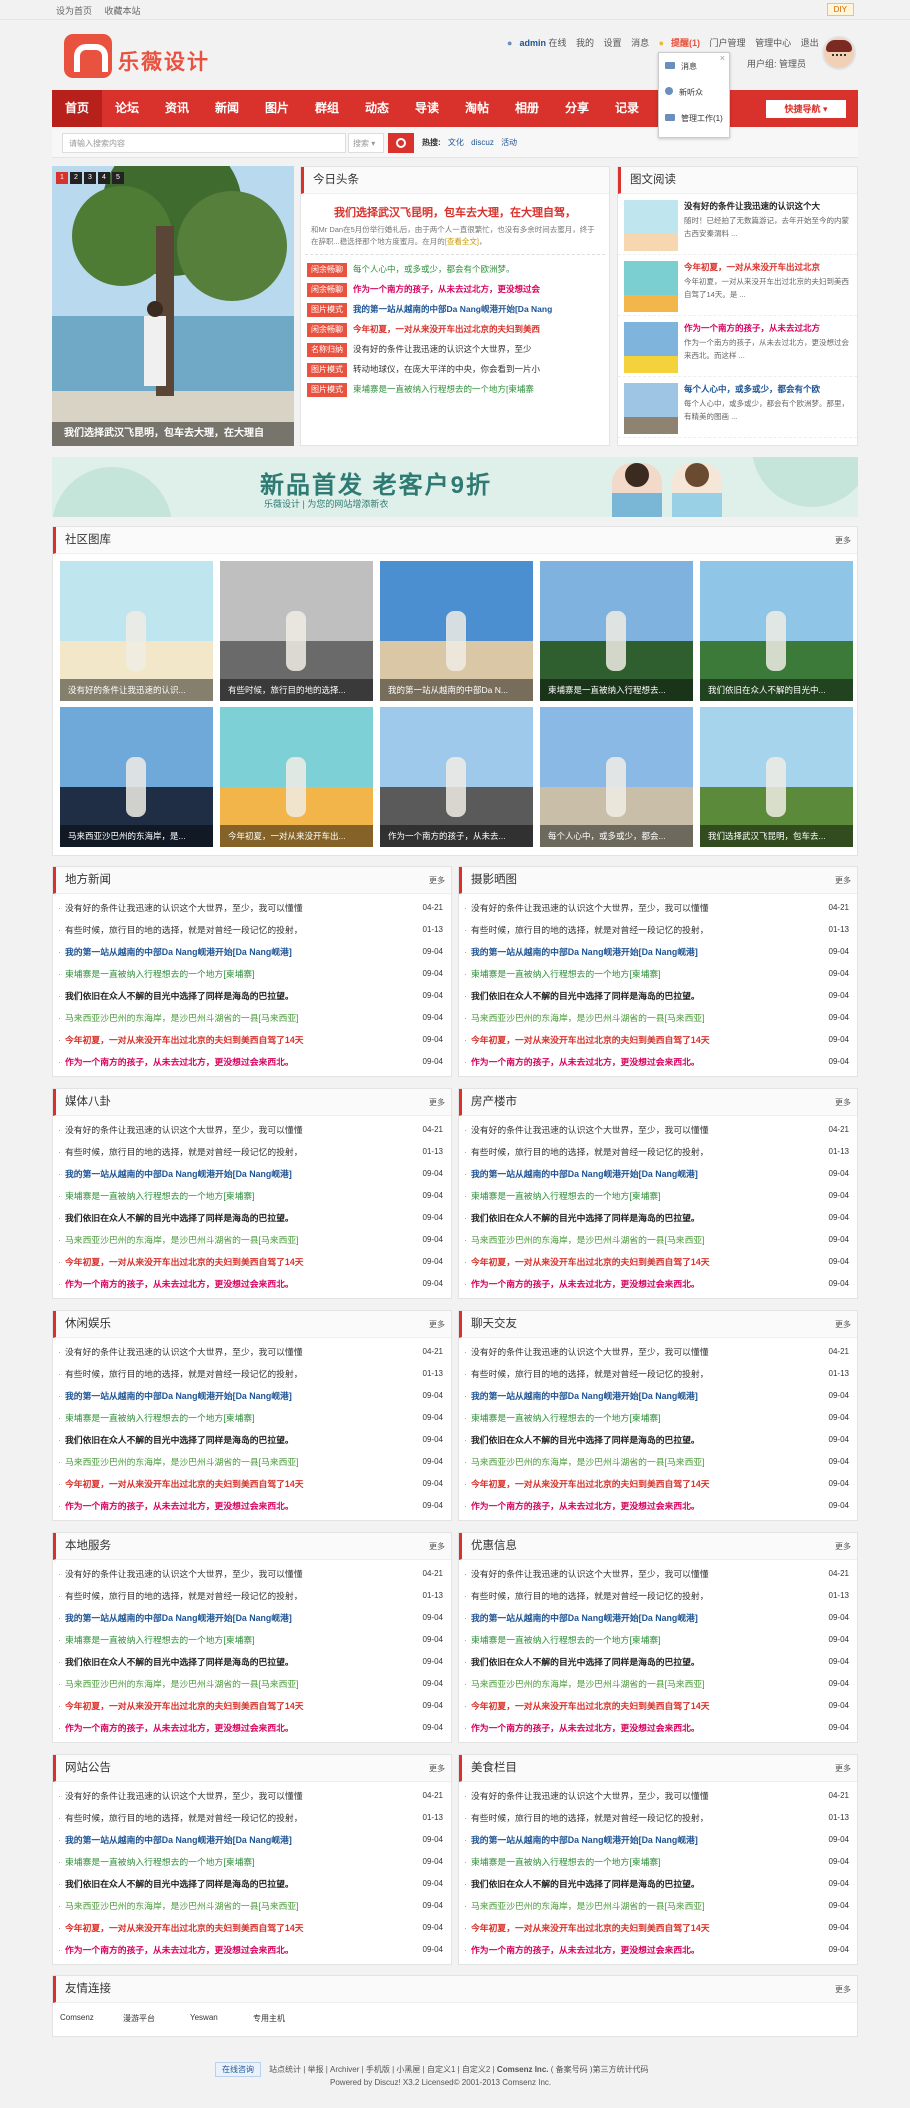  I want to click on headline-title: 我们选择武汉飞昆明，包车去大理，在大理自驾，, so click(455, 209).